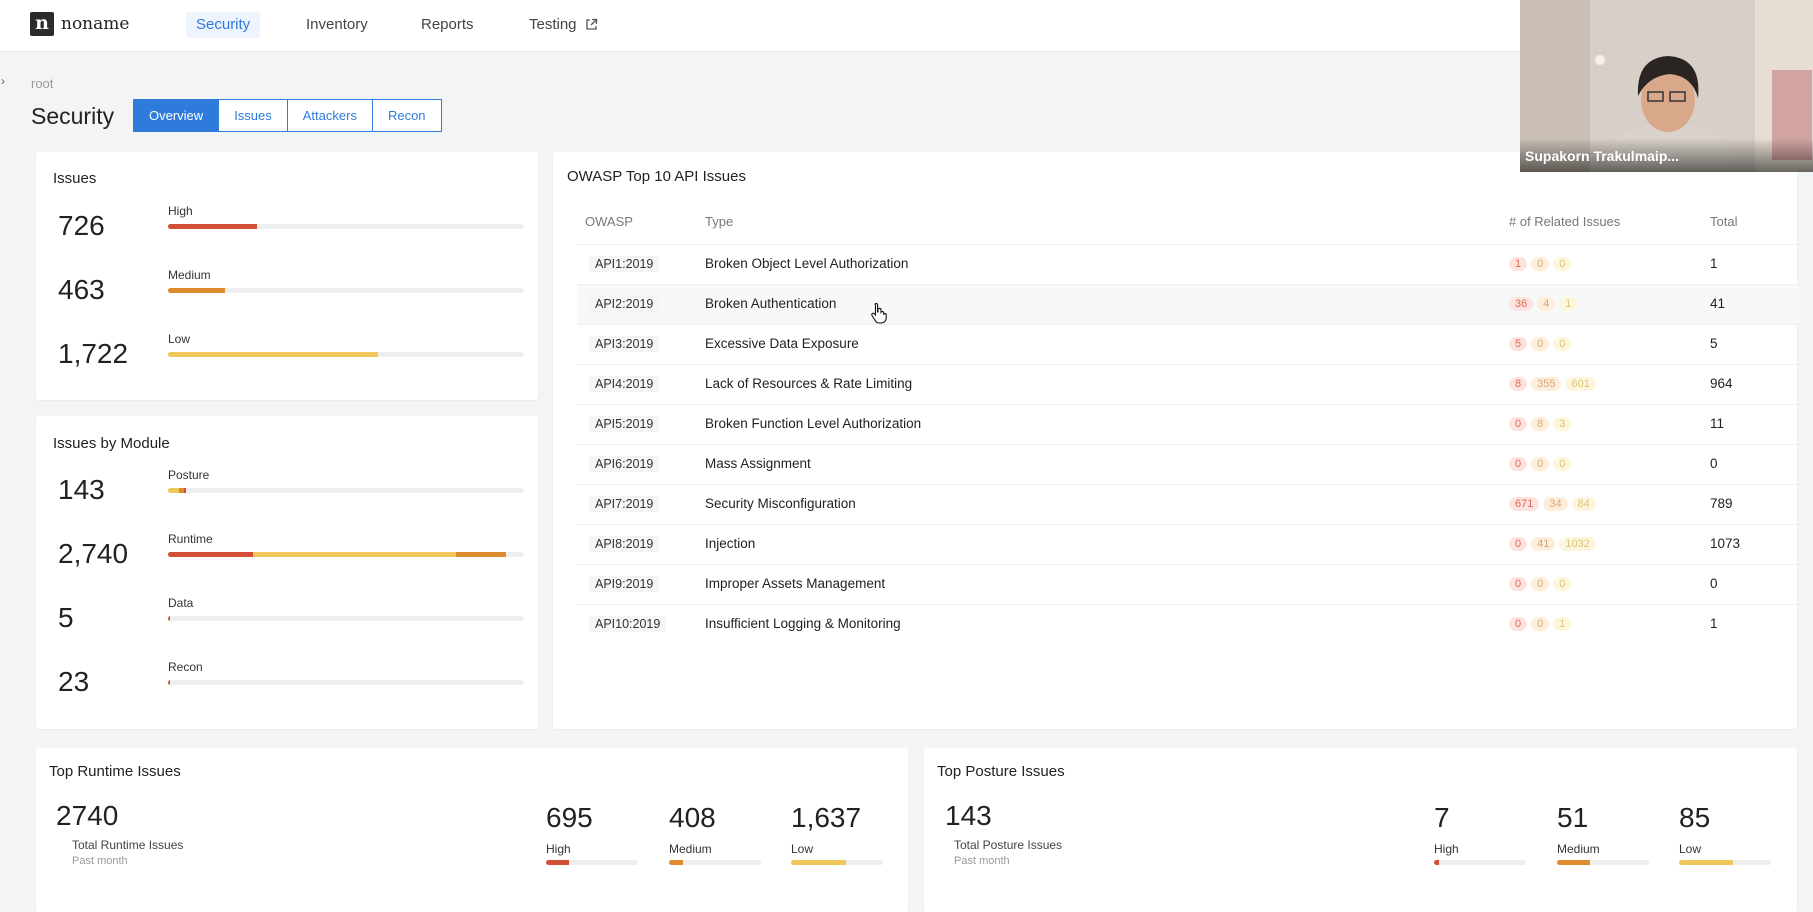 This screenshot has width=1813, height=912. What do you see at coordinates (719, 221) in the screenshot?
I see `col-type: Type` at bounding box center [719, 221].